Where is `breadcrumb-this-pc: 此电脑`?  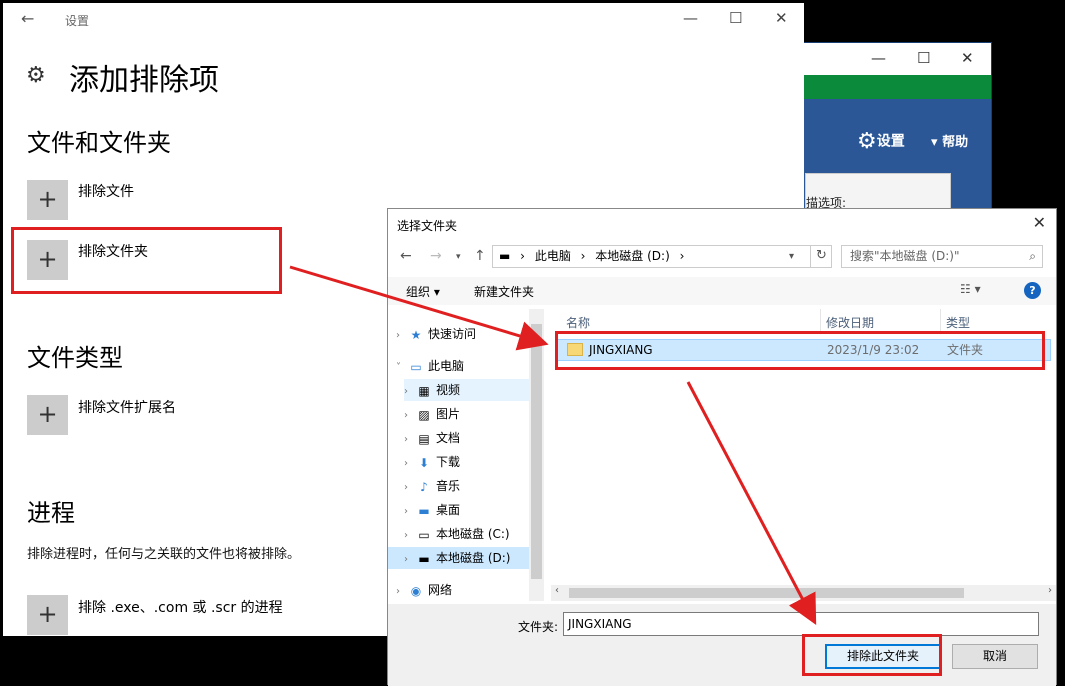 breadcrumb-this-pc: 此电脑 is located at coordinates (553, 256).